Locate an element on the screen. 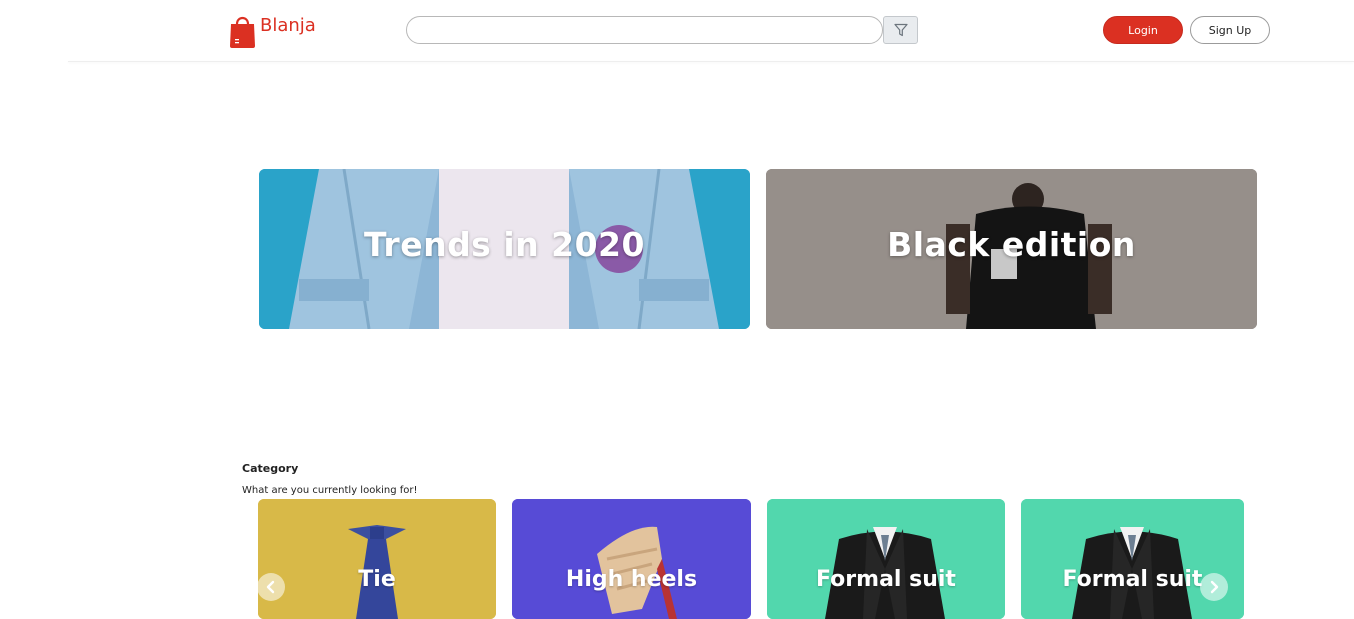 This screenshot has width=1354, height=619. header-divider is located at coordinates (711, 61).